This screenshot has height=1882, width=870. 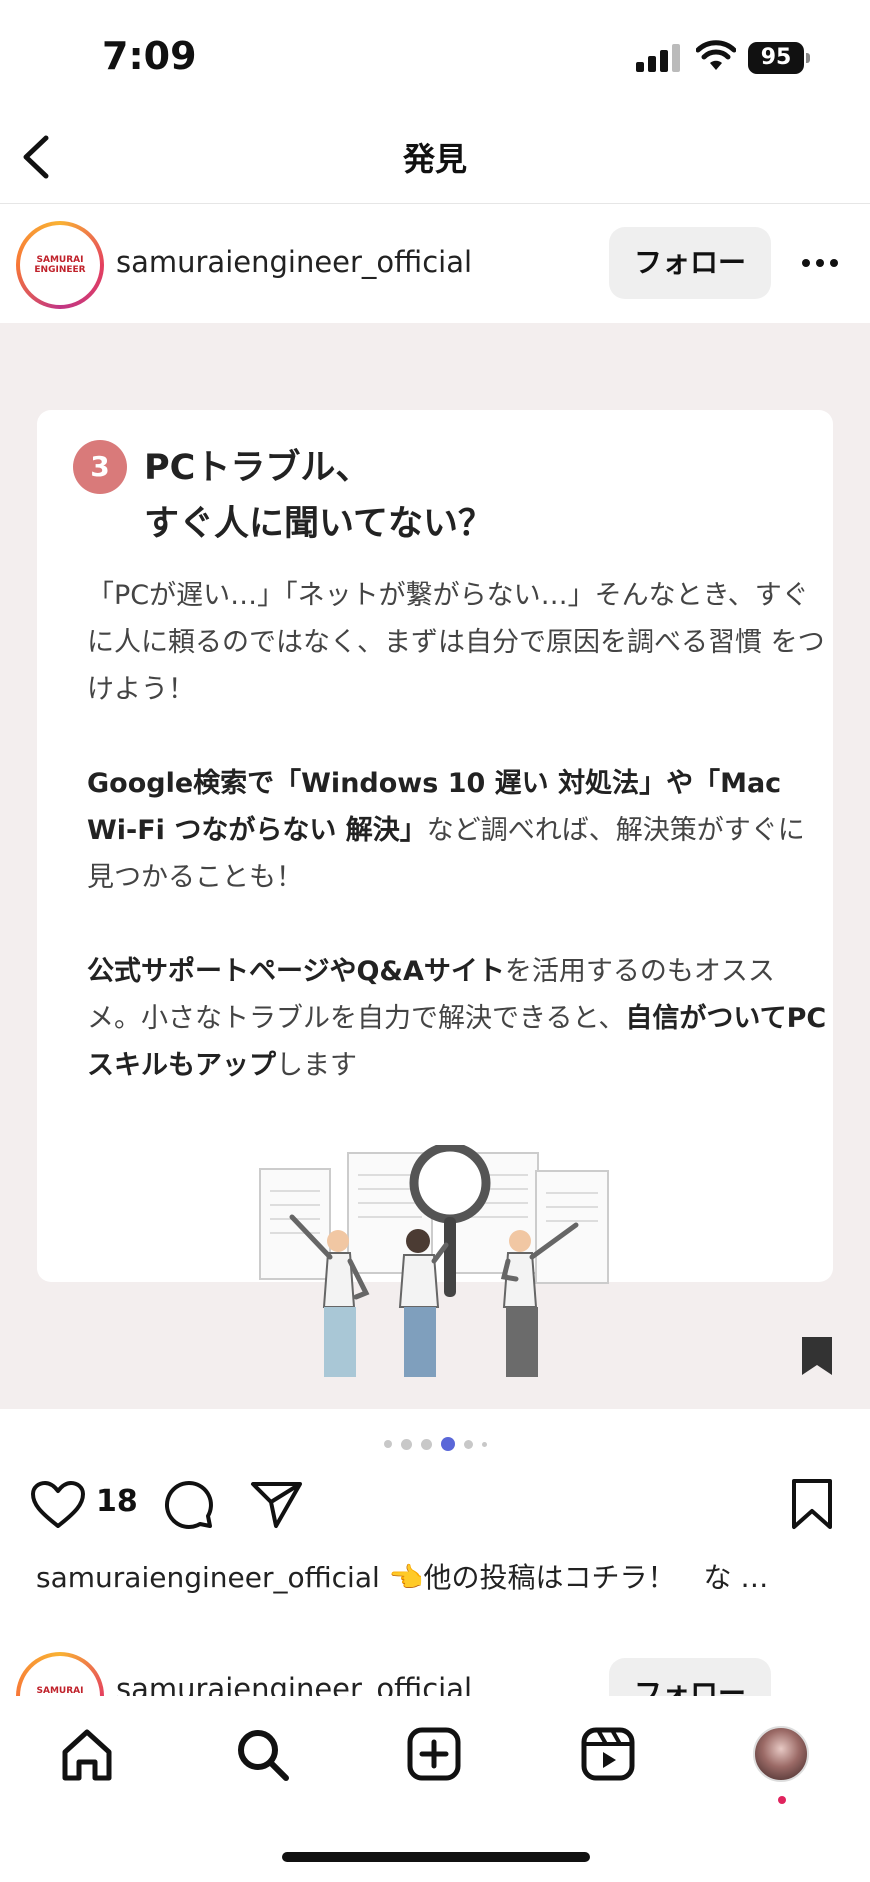 I want to click on next-post-follow-button: フォロー, so click(x=690, y=1677).